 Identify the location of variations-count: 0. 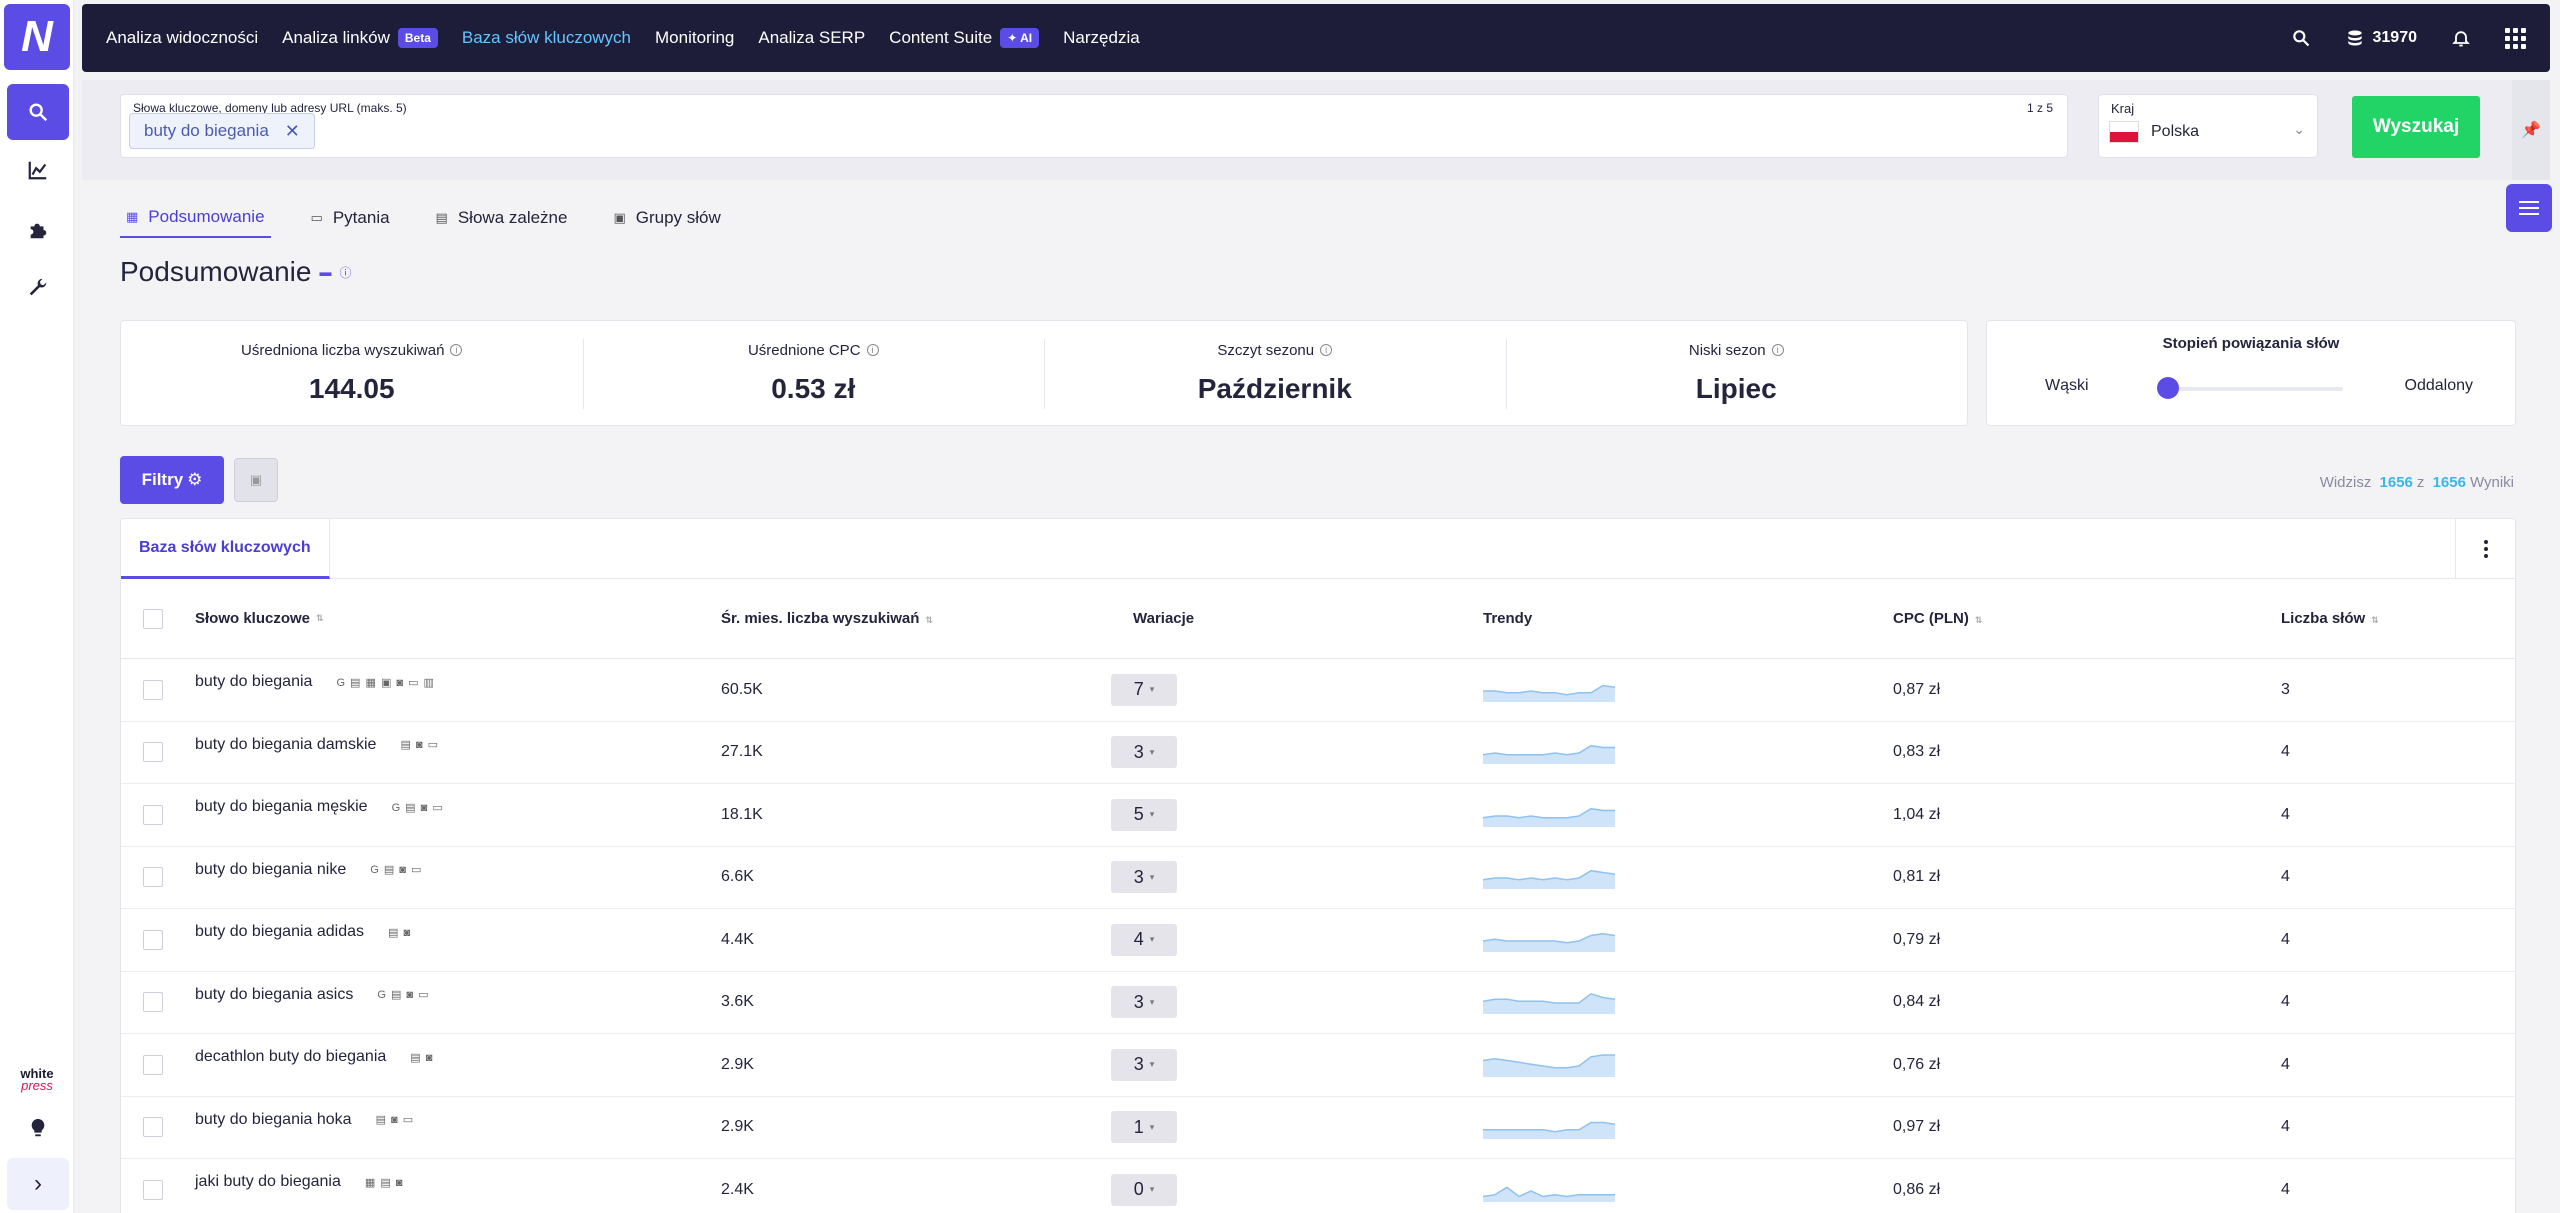
(1138, 1189).